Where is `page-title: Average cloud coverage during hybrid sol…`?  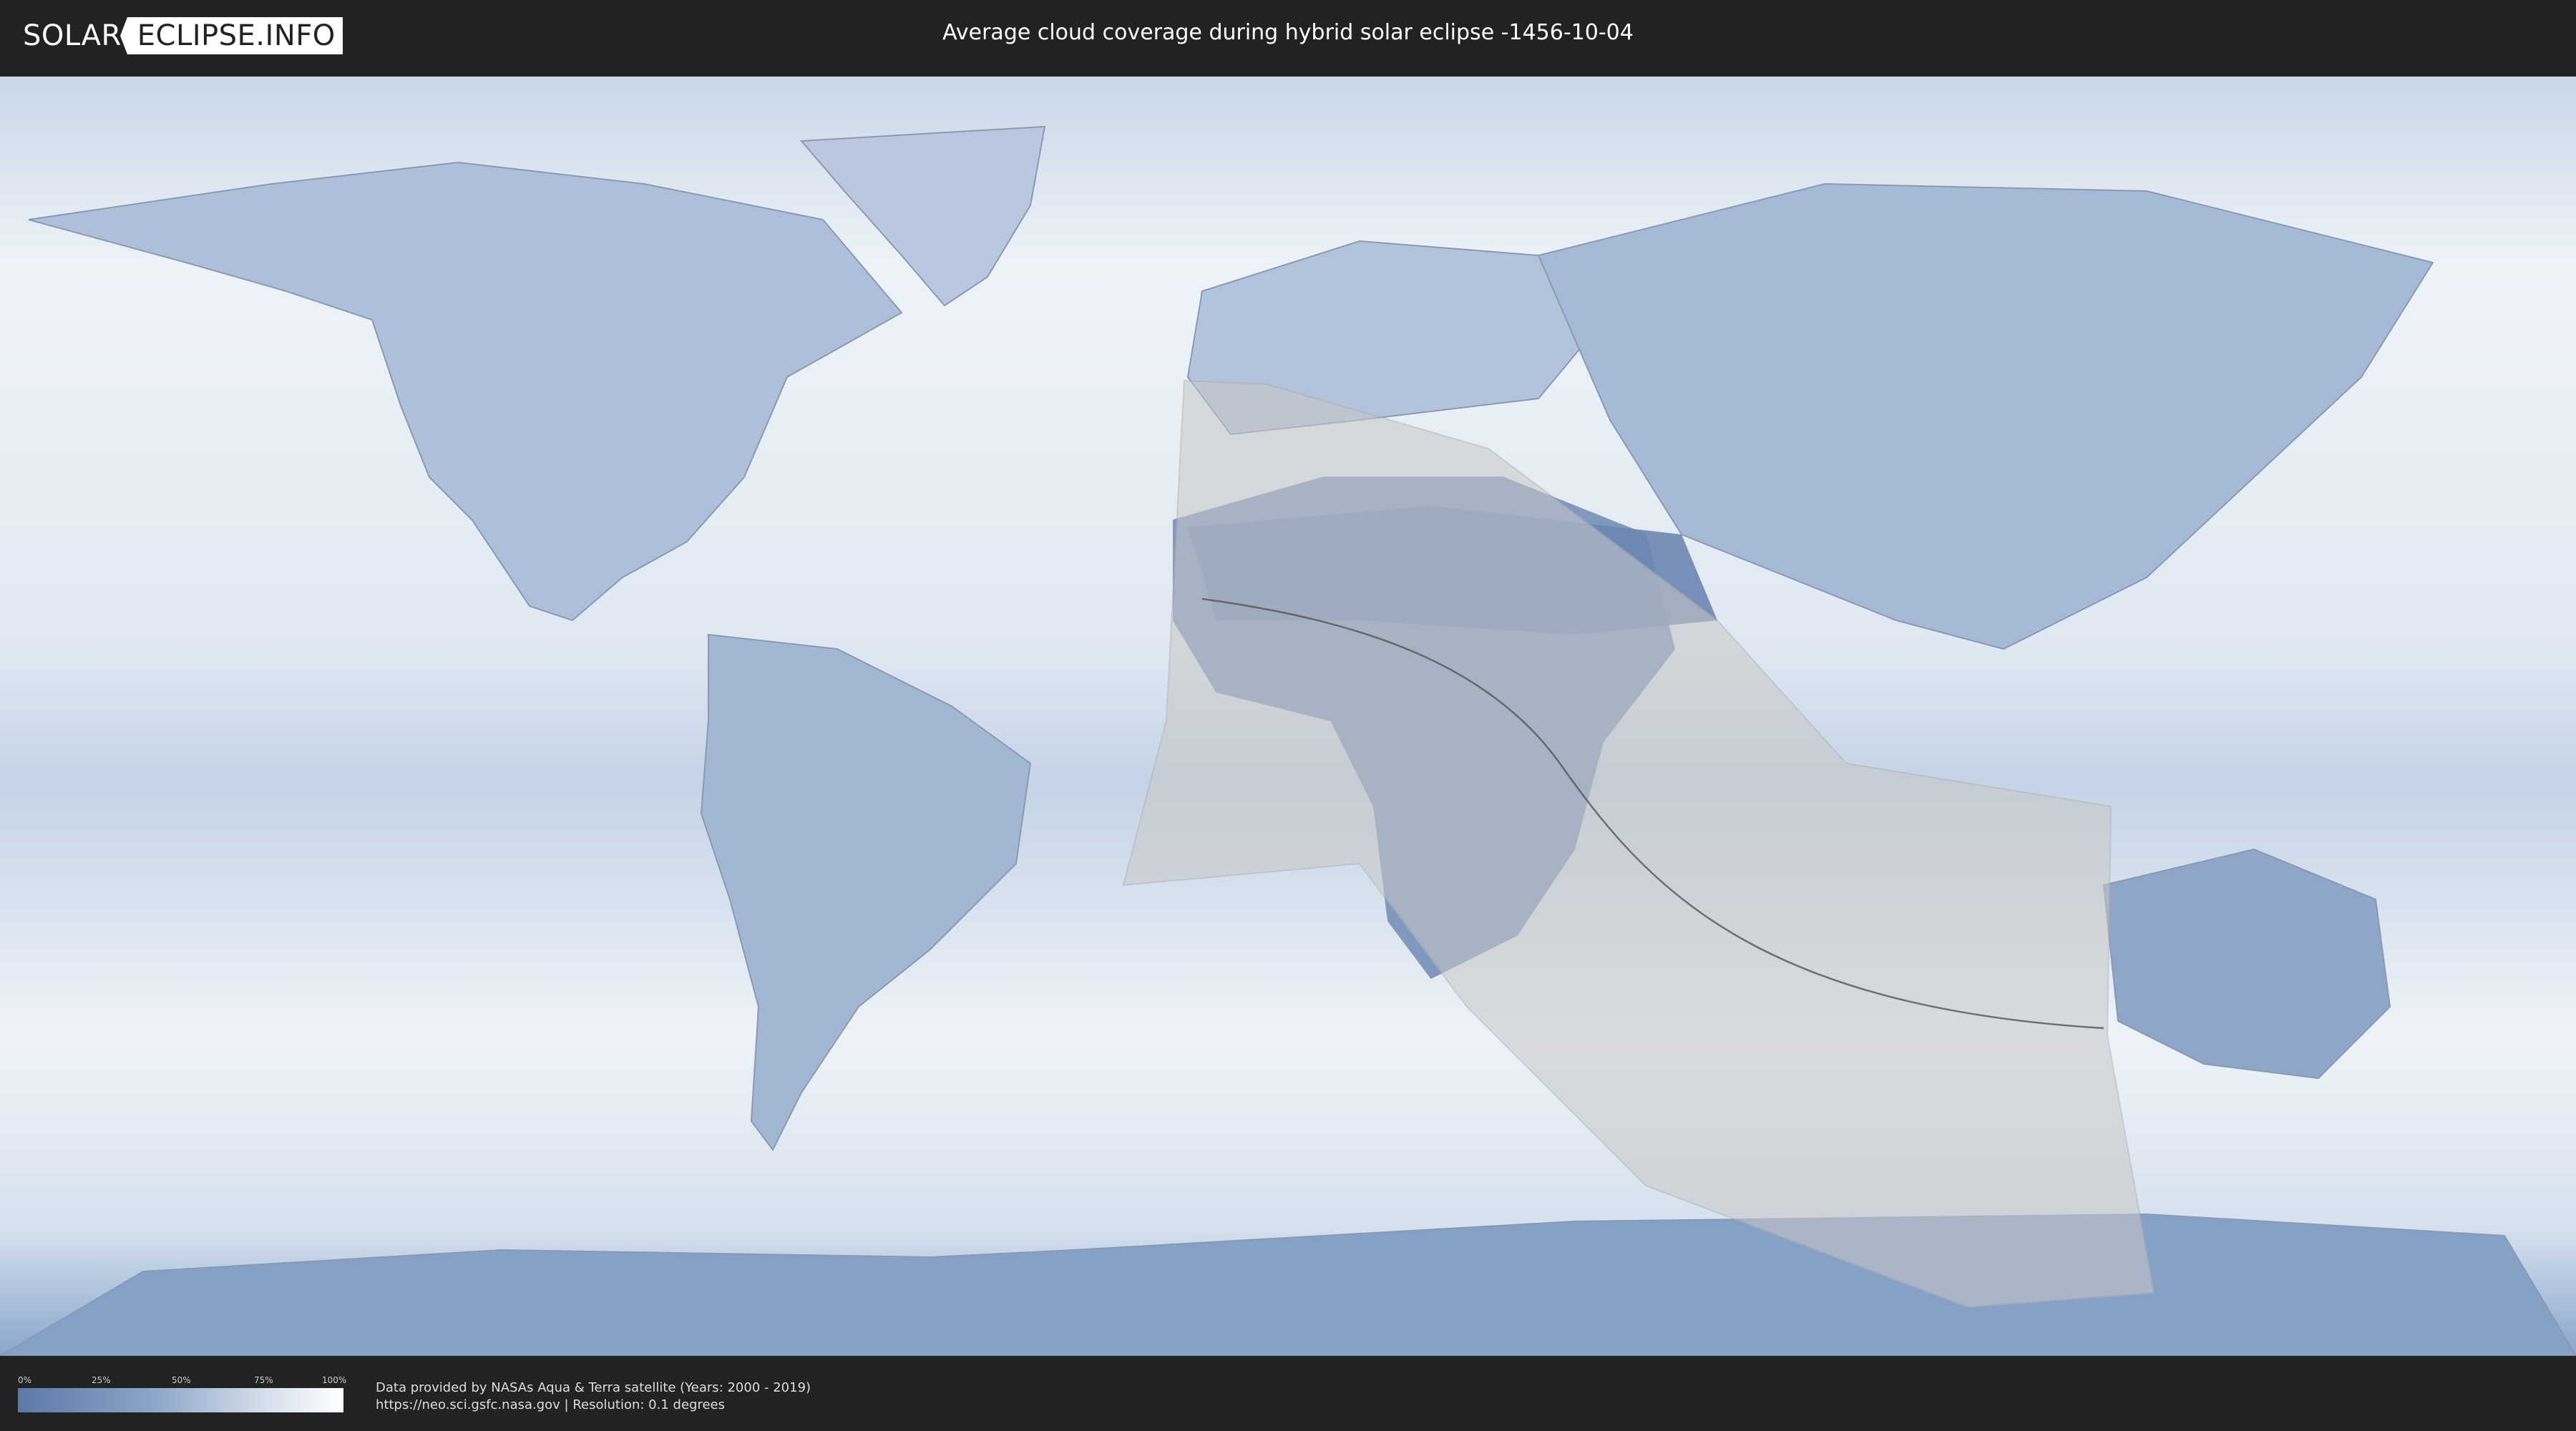
page-title: Average cloud coverage during hybrid sol… is located at coordinates (1288, 32).